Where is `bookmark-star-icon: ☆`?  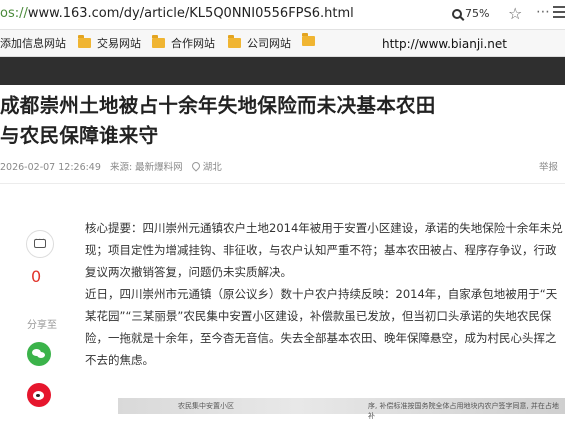 bookmark-star-icon: ☆ is located at coordinates (515, 13).